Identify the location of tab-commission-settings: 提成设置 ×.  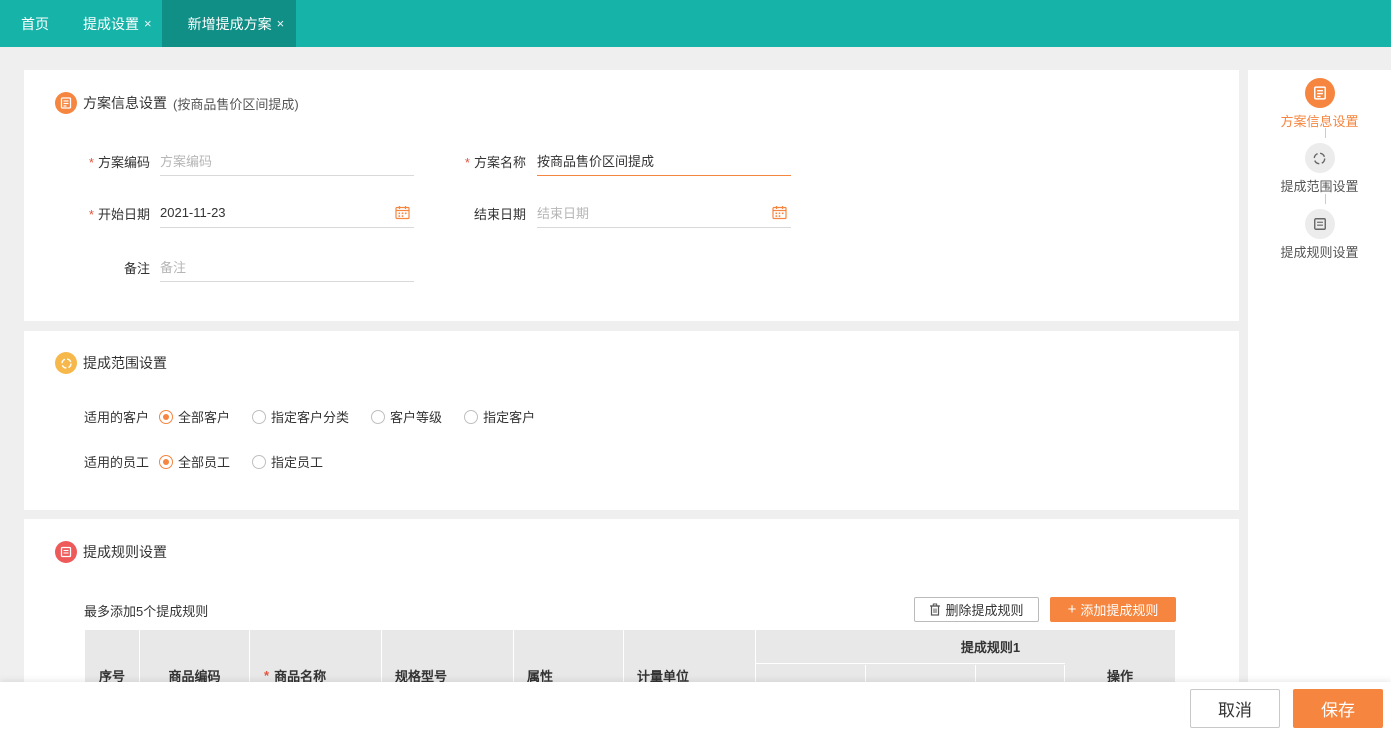
(117, 23).